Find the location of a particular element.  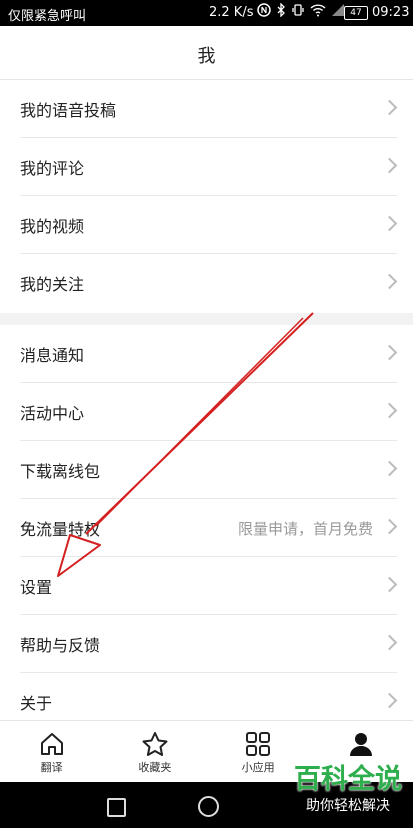

battery-indicator: 47 is located at coordinates (356, 13).